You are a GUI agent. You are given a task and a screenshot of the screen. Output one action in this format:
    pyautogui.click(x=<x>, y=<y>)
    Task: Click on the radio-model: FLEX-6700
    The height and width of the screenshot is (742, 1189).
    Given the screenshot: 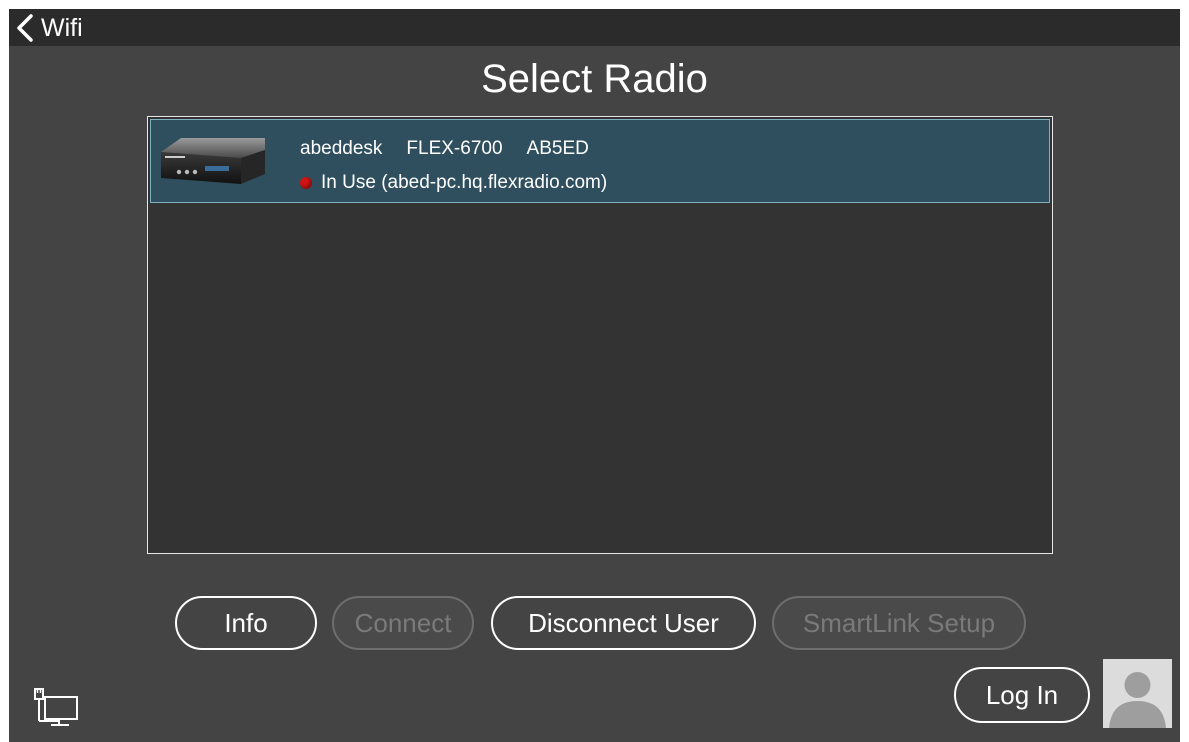 What is the action you would take?
    pyautogui.click(x=454, y=148)
    